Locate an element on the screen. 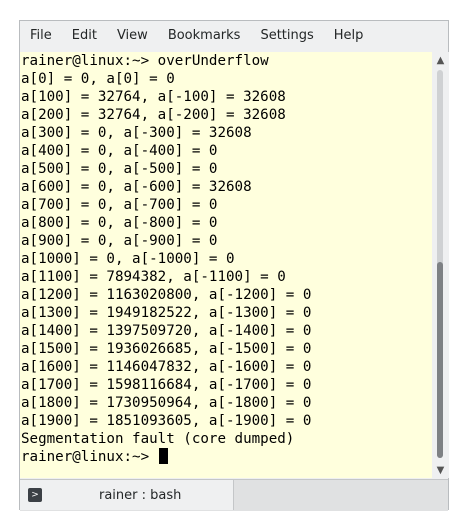  terminal-line: a[400] = 0, a[-400] = 0 is located at coordinates (119, 151).